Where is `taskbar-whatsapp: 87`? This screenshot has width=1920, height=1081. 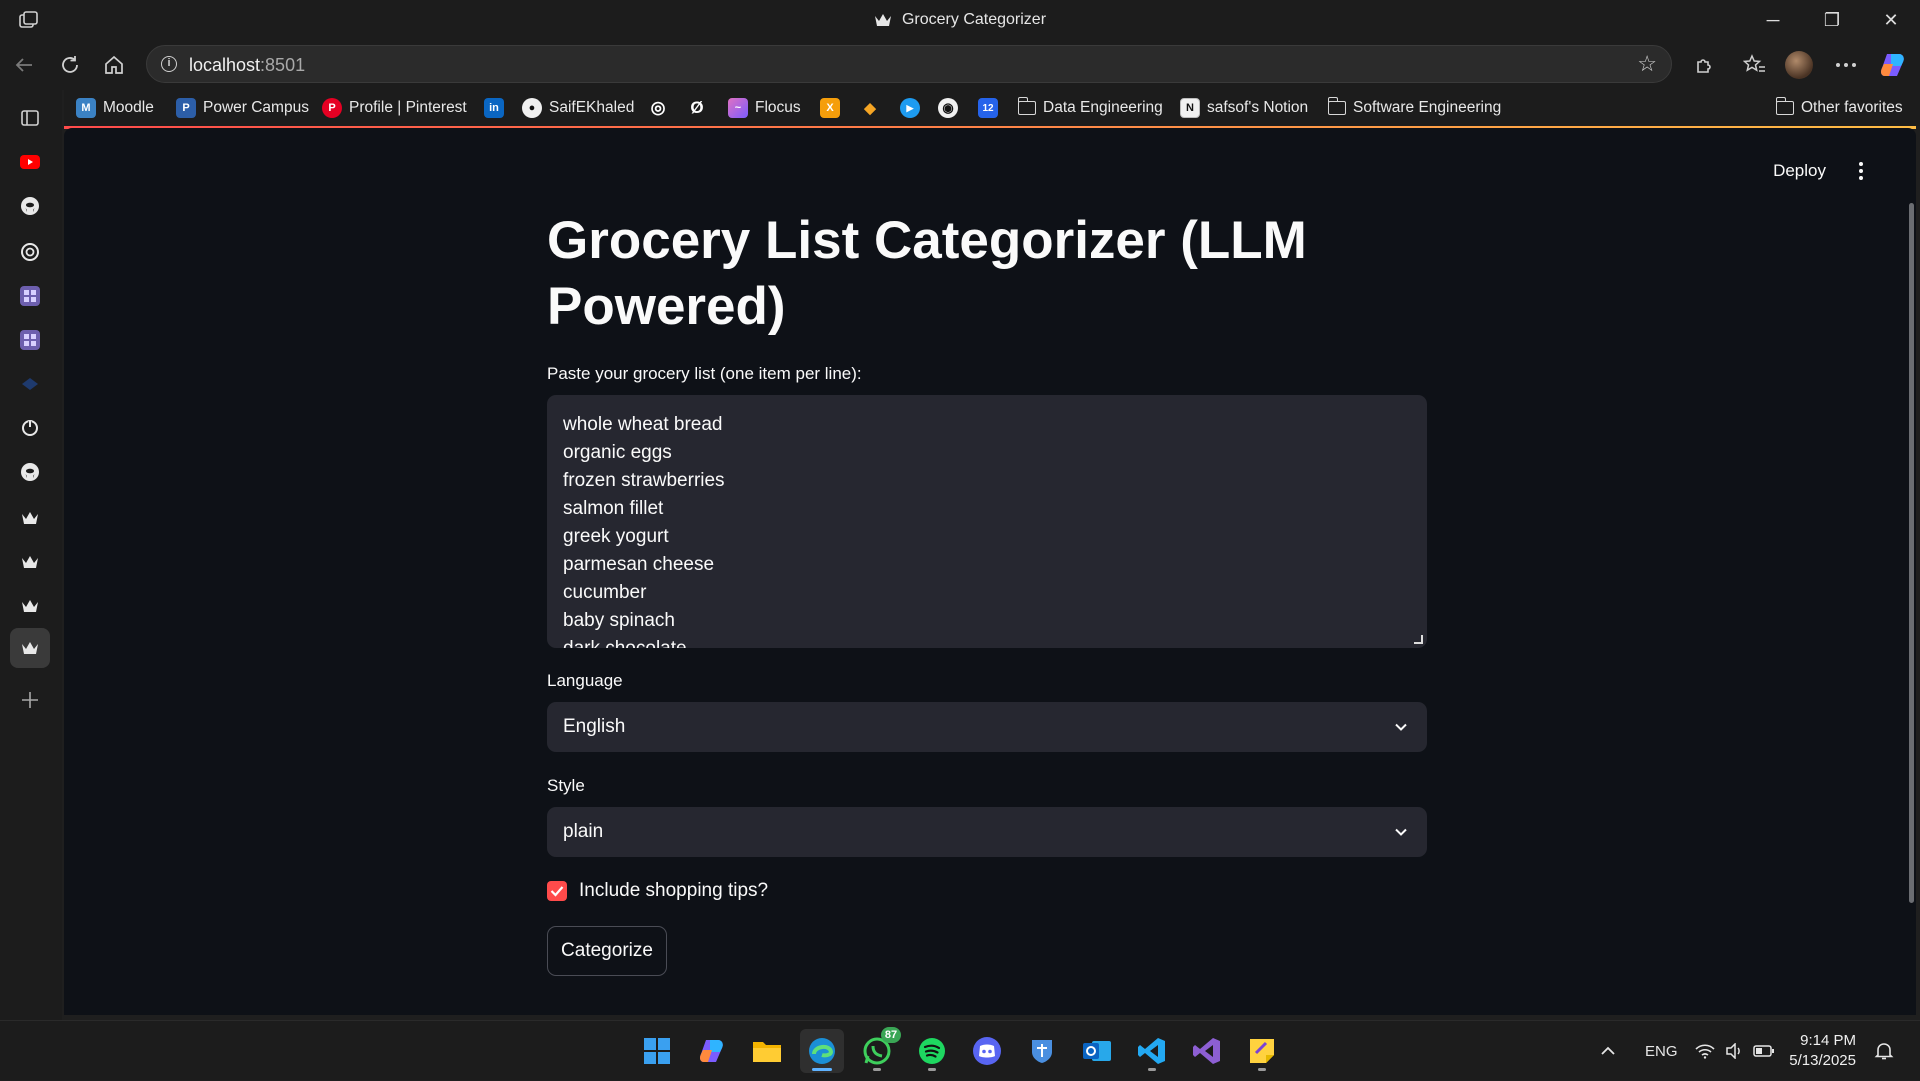 taskbar-whatsapp: 87 is located at coordinates (878, 1050).